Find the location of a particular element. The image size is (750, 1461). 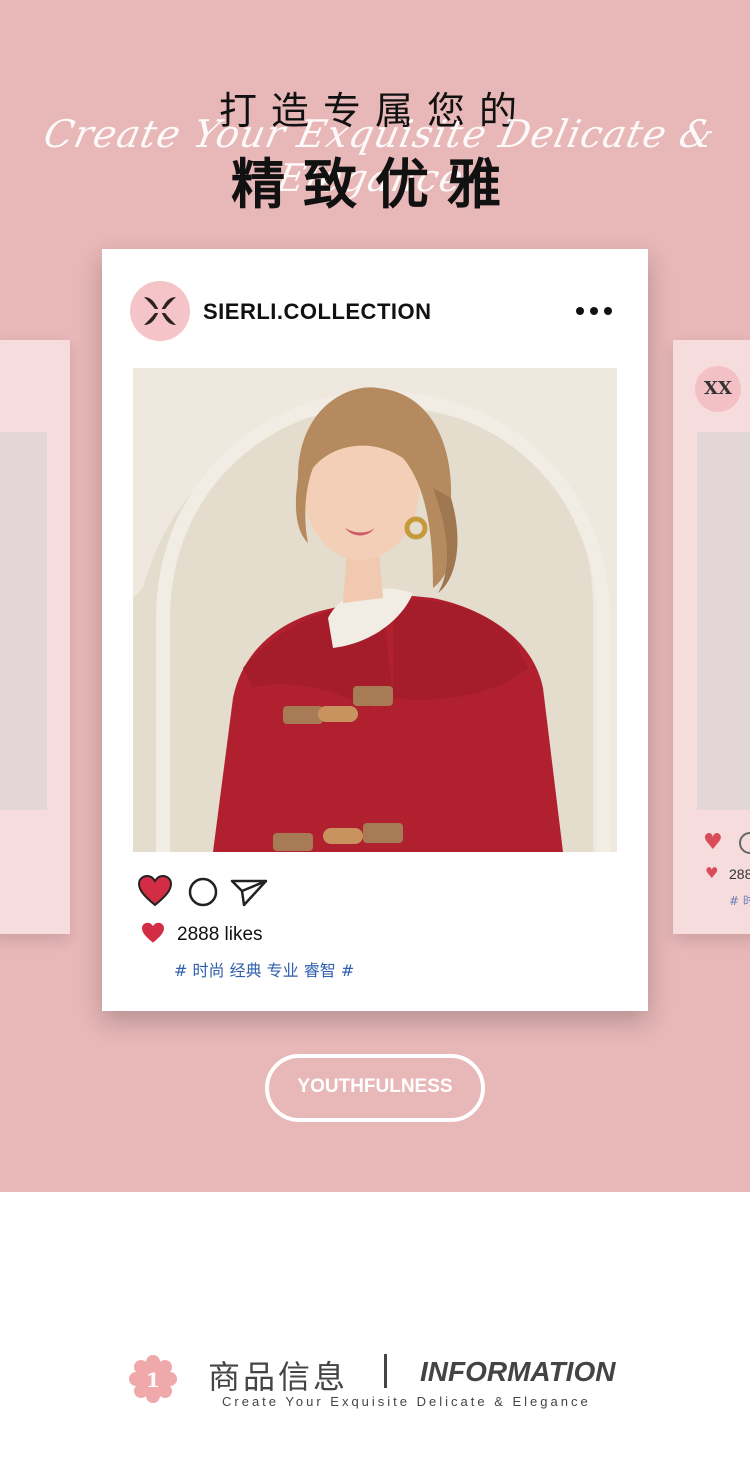

info-title-cn: 商品信息 is located at coordinates (278, 1377).